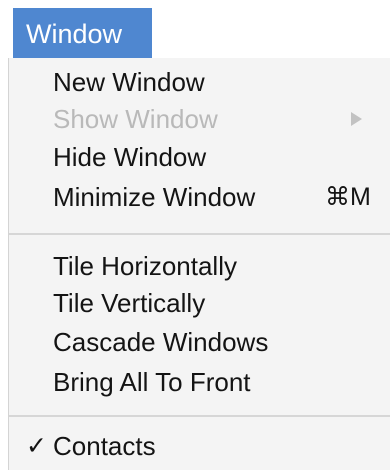 The image size is (390, 470). Describe the element at coordinates (129, 157) in the screenshot. I see `menu-item-hide-window: Hide Window` at that location.